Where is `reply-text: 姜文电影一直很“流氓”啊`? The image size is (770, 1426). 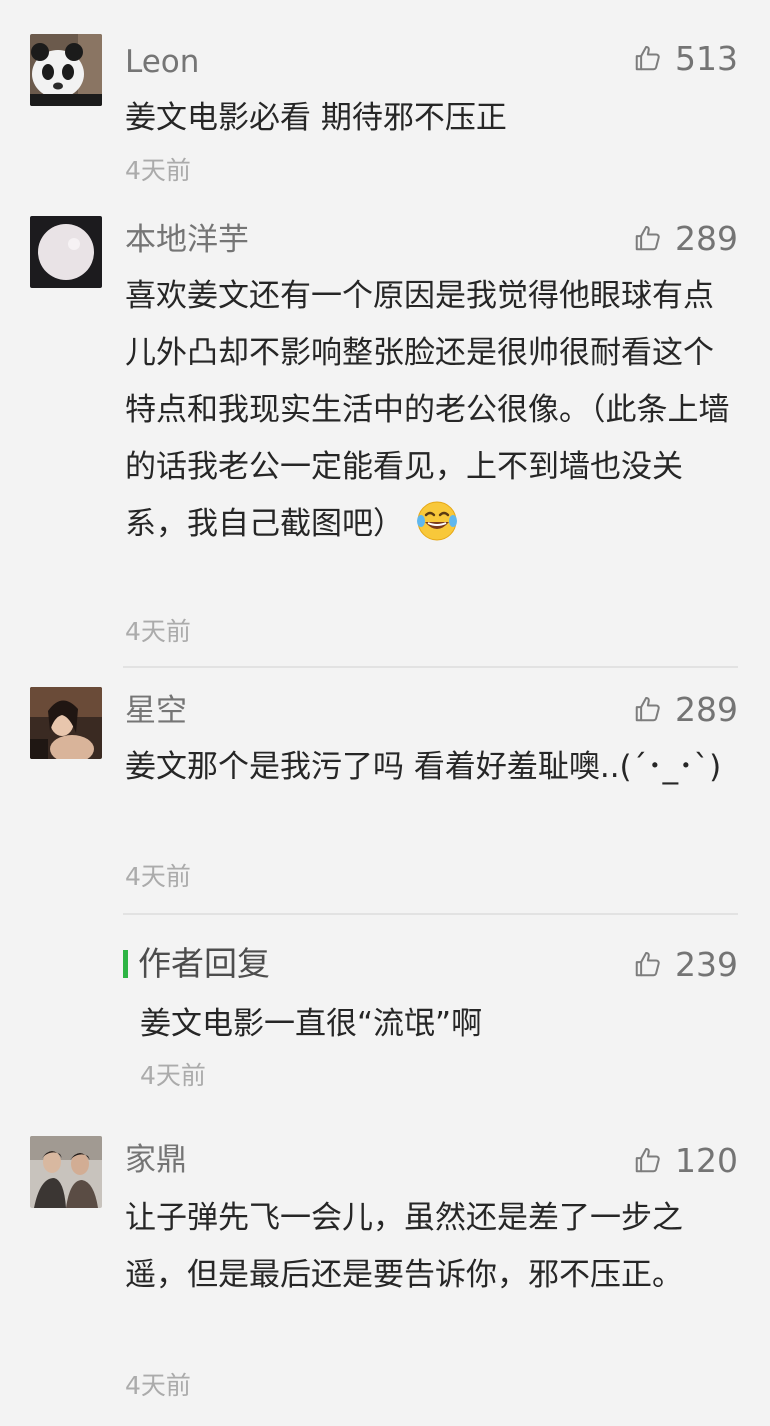 reply-text: 姜文电影一直很“流氓”啊 is located at coordinates (311, 1024).